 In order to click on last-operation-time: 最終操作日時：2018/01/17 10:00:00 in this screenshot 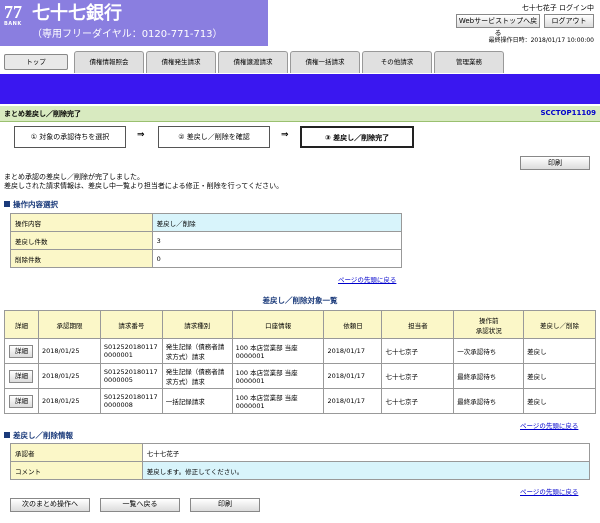, I will do `click(541, 40)`.